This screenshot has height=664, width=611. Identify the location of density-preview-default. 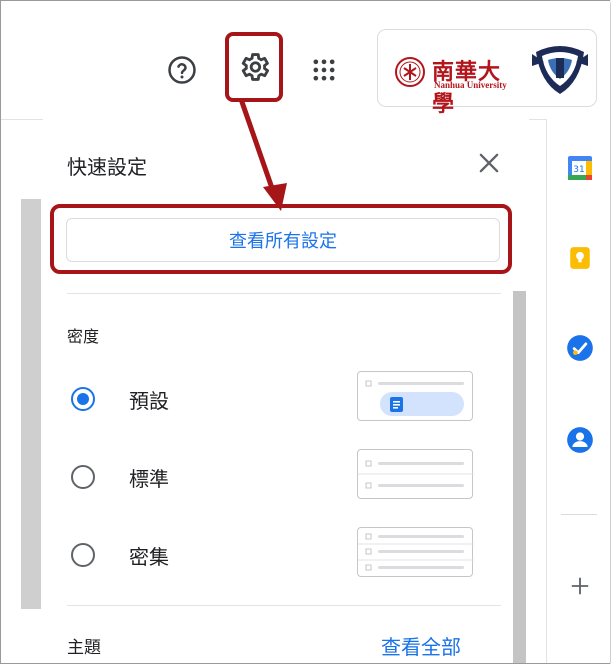
(415, 396).